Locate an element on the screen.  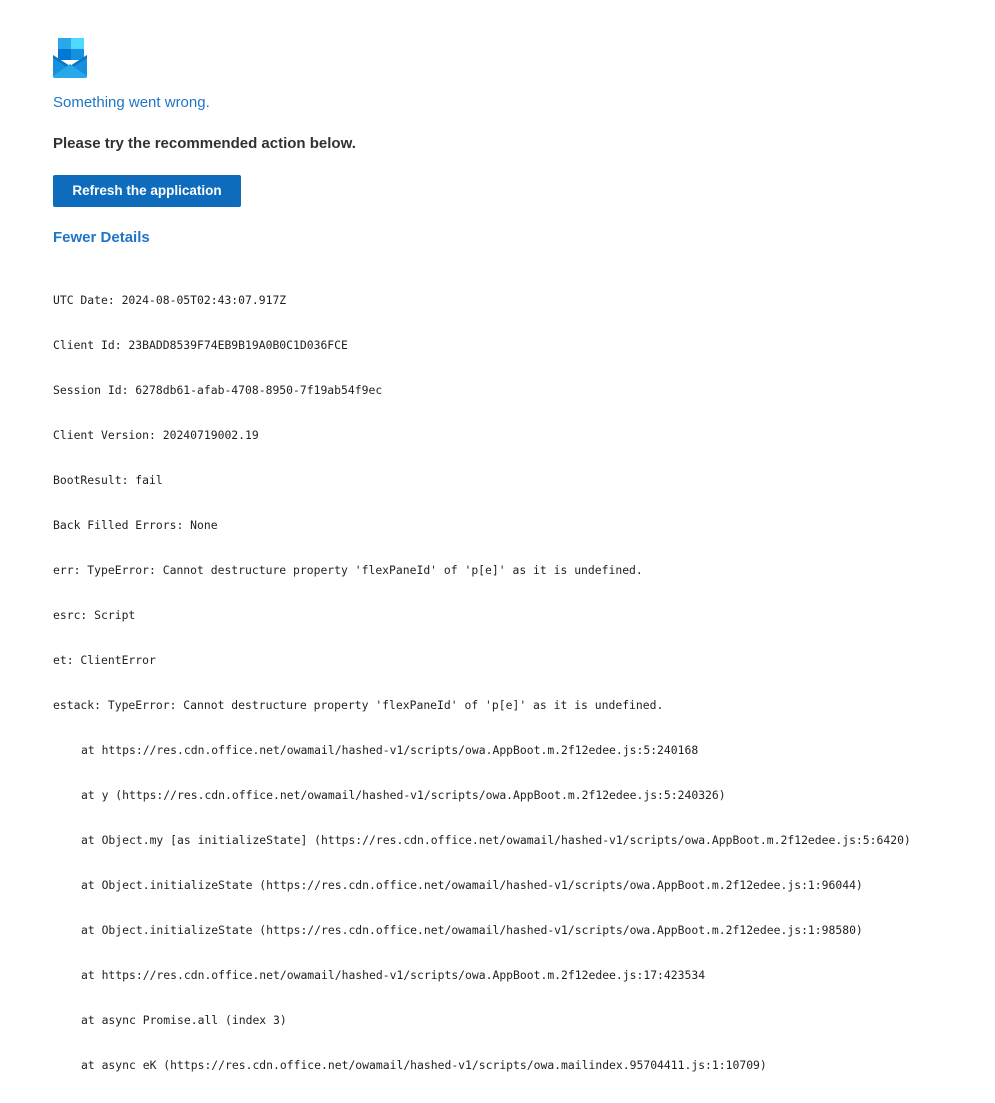
outlook-envelope-icon is located at coordinates (70, 58).